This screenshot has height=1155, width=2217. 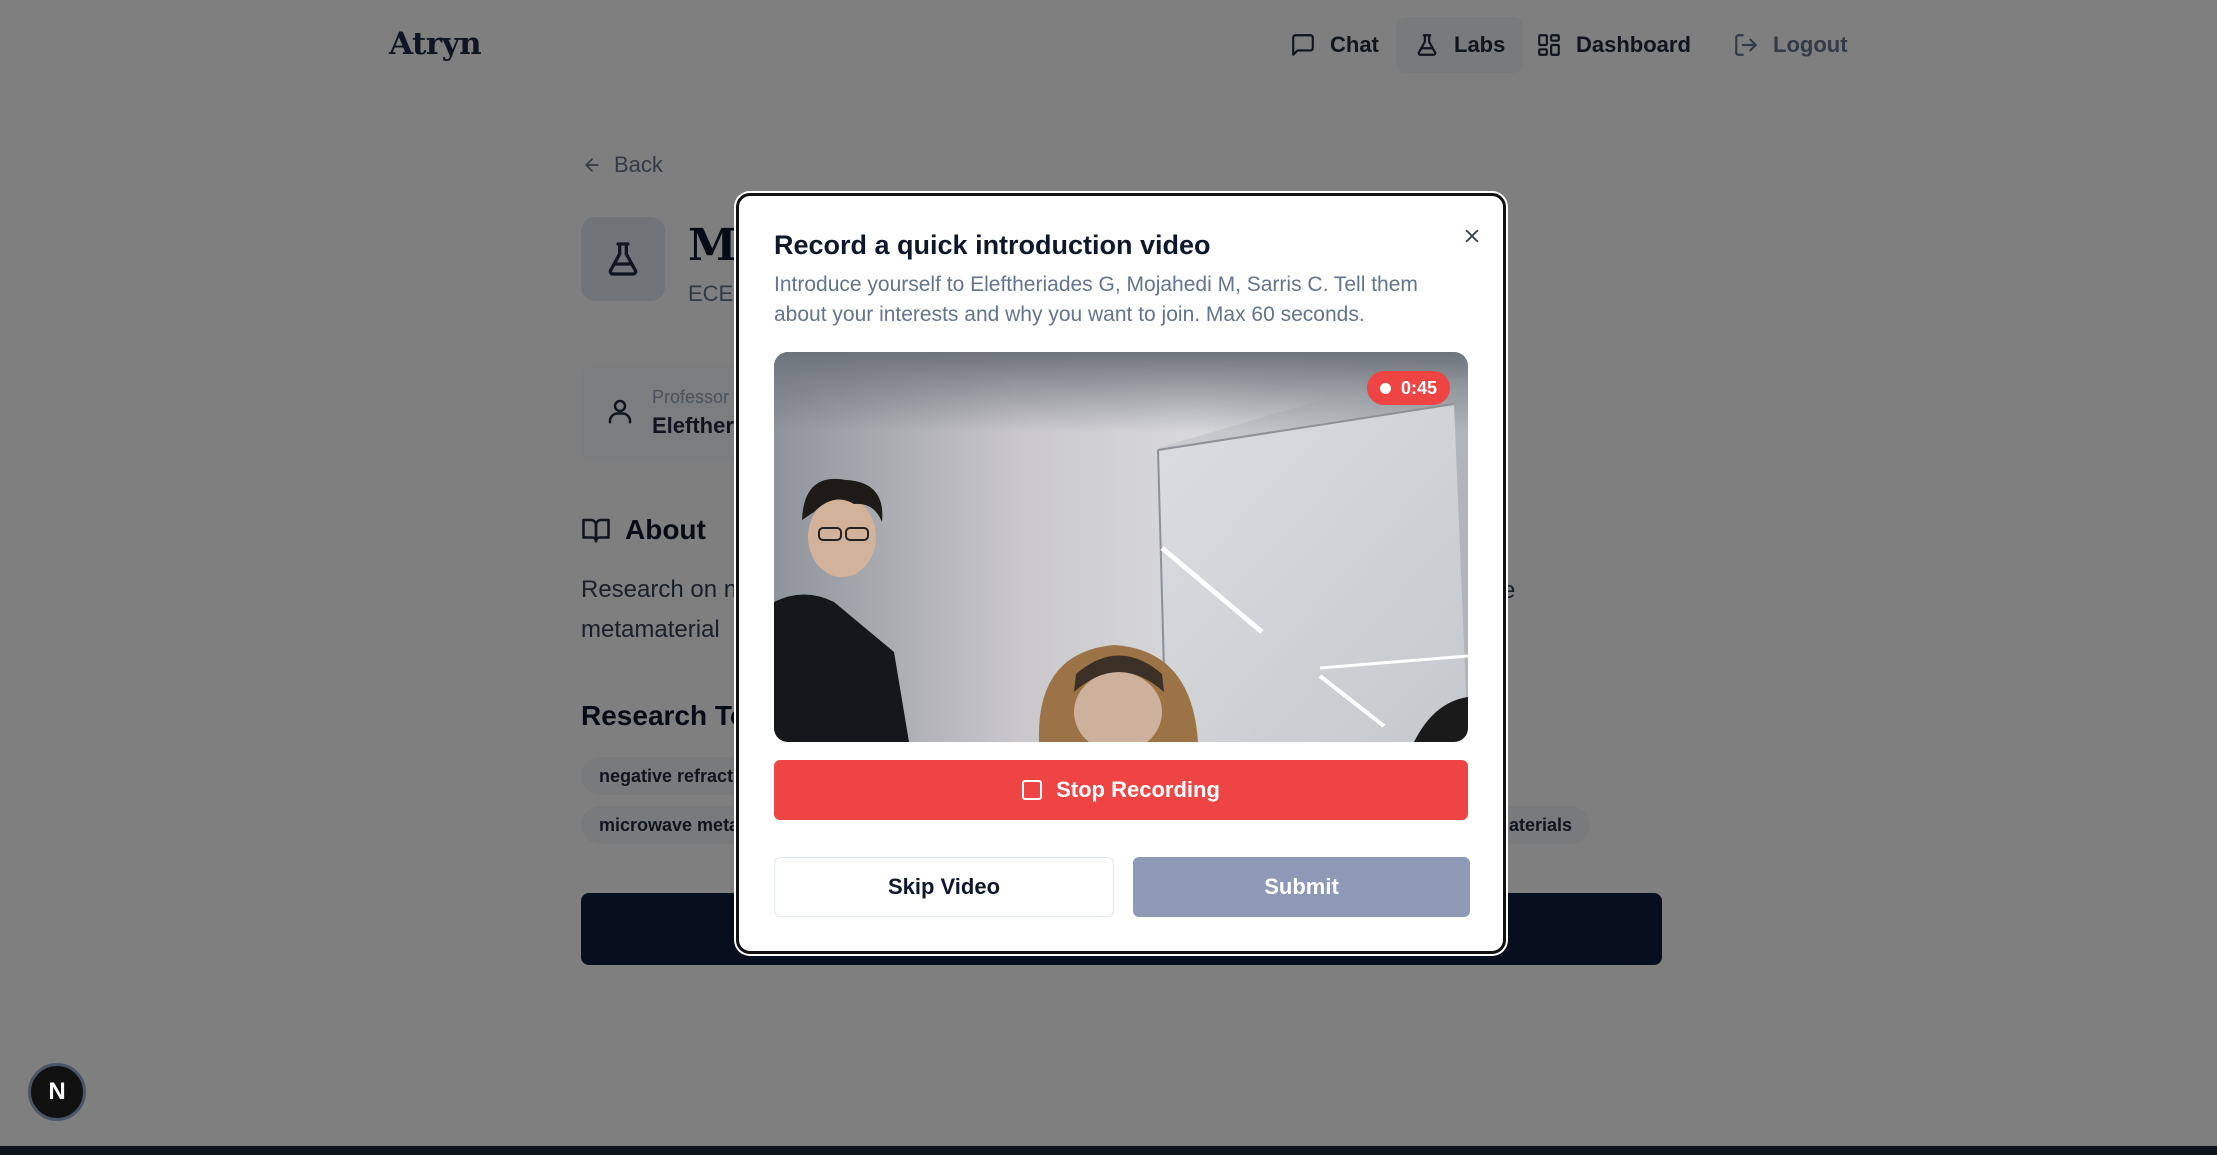 I want to click on recording-timer: 0:45, so click(x=1419, y=387).